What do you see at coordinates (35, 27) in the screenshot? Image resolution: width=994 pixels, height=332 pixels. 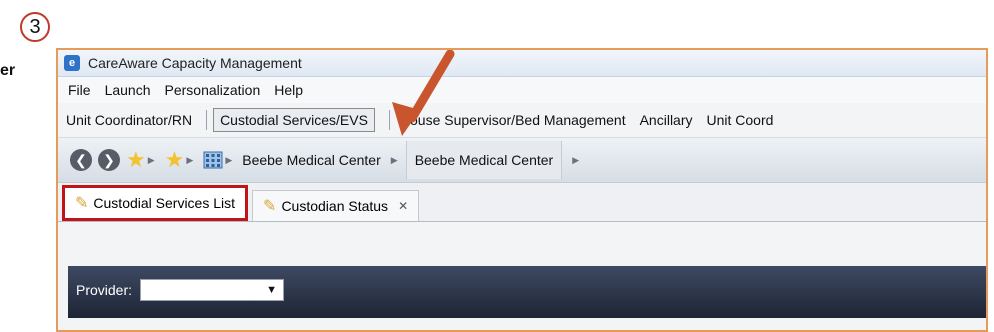 I see `step-number-badge: 3` at bounding box center [35, 27].